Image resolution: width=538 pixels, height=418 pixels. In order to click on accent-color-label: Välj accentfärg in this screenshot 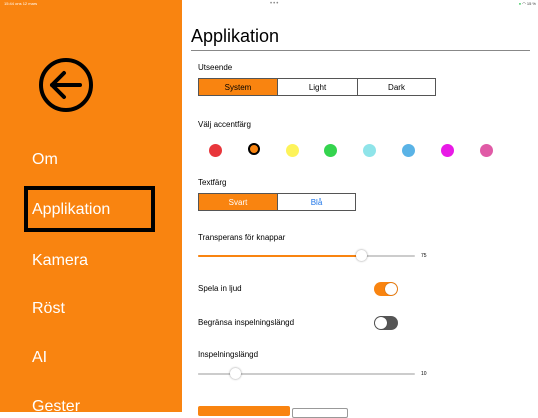, I will do `click(224, 124)`.